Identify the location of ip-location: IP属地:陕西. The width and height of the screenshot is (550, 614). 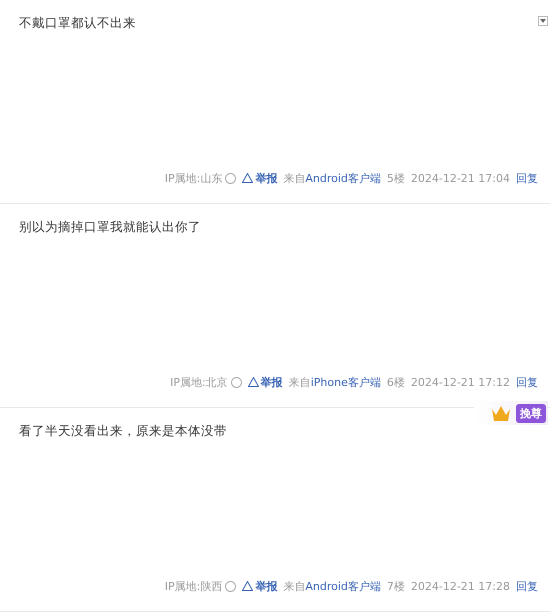
(193, 586).